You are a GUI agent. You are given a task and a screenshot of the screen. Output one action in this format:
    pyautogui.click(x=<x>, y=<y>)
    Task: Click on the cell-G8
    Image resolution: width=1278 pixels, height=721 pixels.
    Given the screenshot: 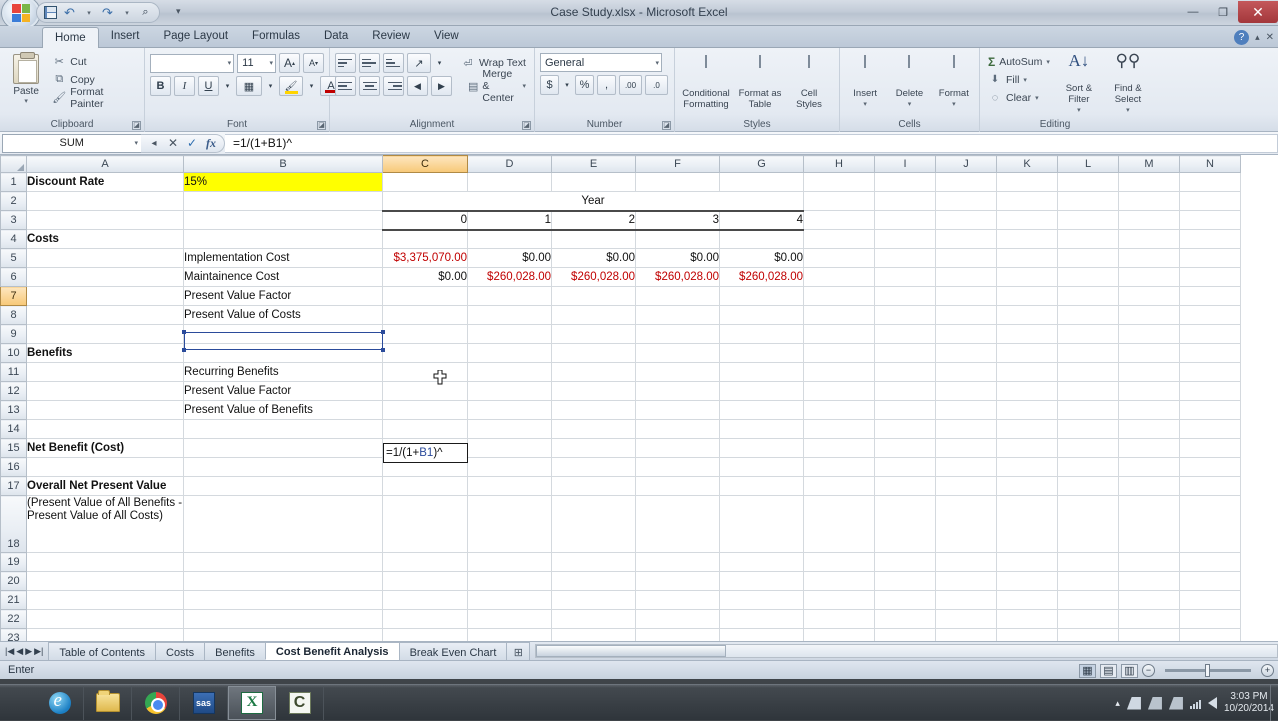 What is the action you would take?
    pyautogui.click(x=761, y=315)
    